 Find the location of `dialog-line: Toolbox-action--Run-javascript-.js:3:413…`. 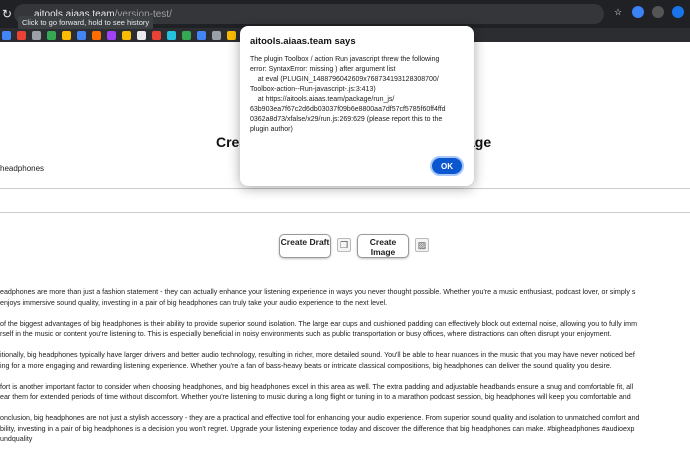

dialog-line: Toolbox-action--Run-javascript-.js:3:413… is located at coordinates (313, 89).